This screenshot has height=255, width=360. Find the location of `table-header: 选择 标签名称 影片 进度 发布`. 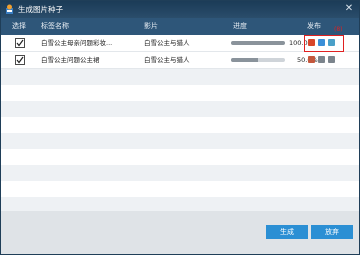

table-header: 选择 标签名称 影片 进度 发布 is located at coordinates (180, 26).